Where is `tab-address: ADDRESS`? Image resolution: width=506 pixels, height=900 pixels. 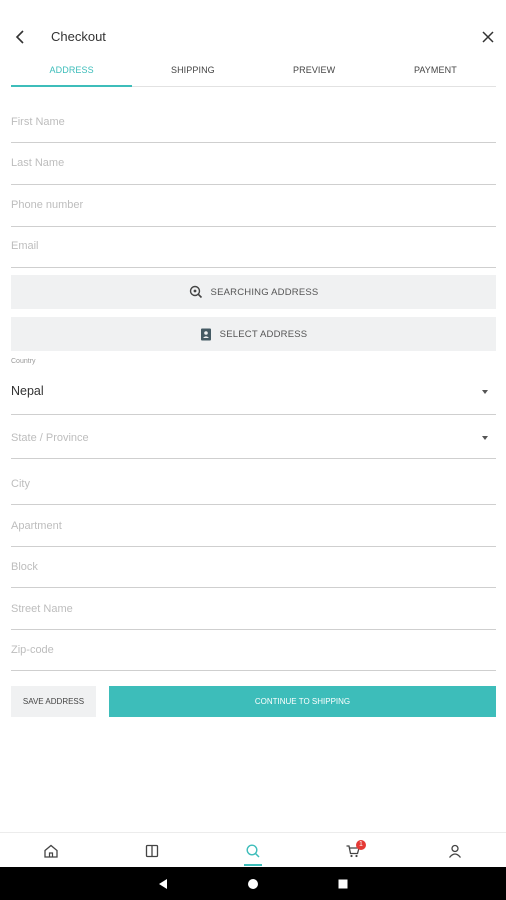 tab-address: ADDRESS is located at coordinates (72, 72).